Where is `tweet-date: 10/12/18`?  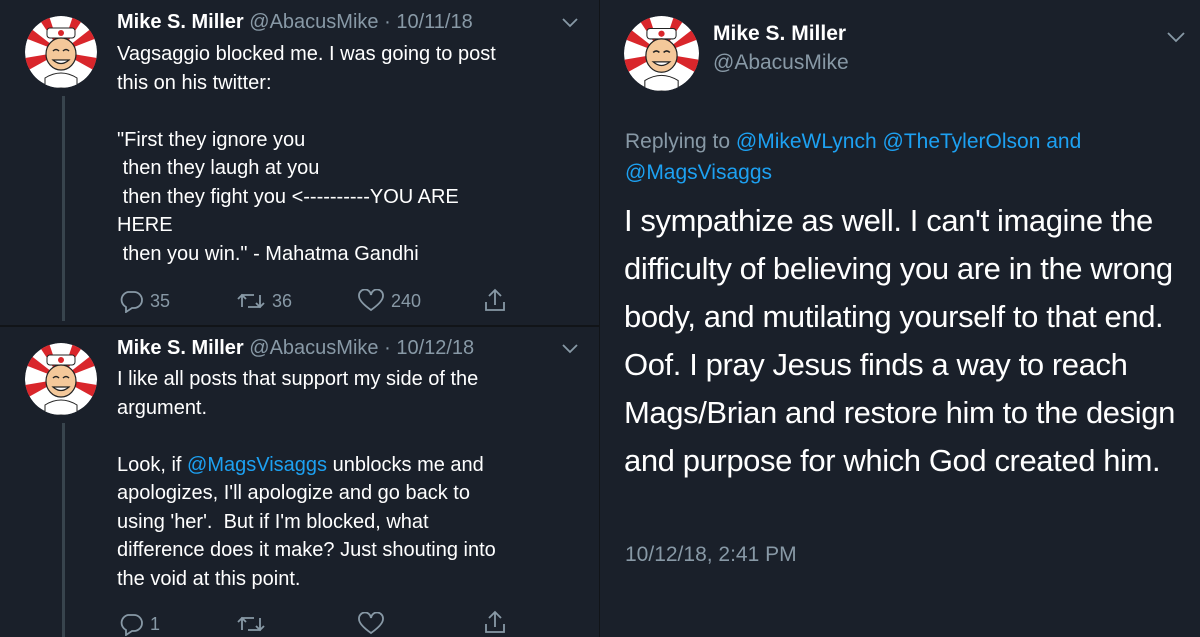
tweet-date: 10/12/18 is located at coordinates (435, 348).